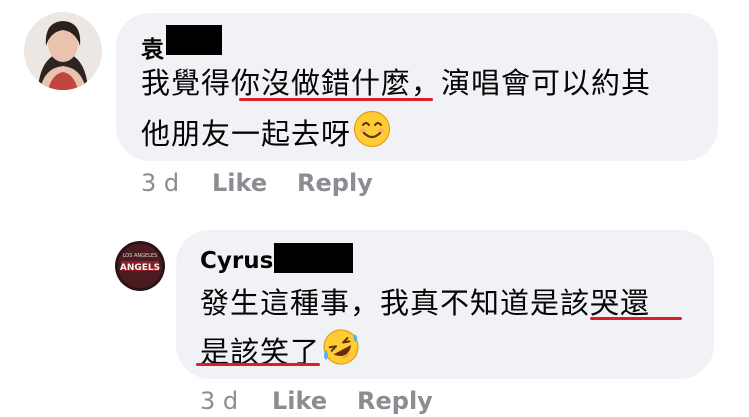  What do you see at coordinates (531, 83) in the screenshot?
I see `comment-text: ，演唱會可以約其` at bounding box center [531, 83].